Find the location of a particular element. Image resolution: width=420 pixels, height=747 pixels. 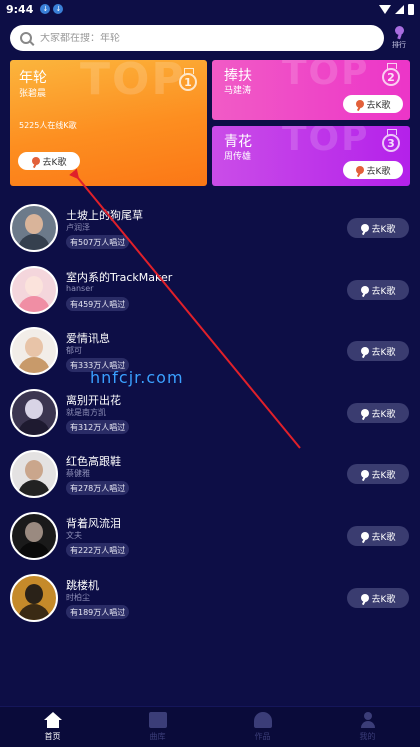

watermark-text: hnfcjr.com is located at coordinates (137, 377).